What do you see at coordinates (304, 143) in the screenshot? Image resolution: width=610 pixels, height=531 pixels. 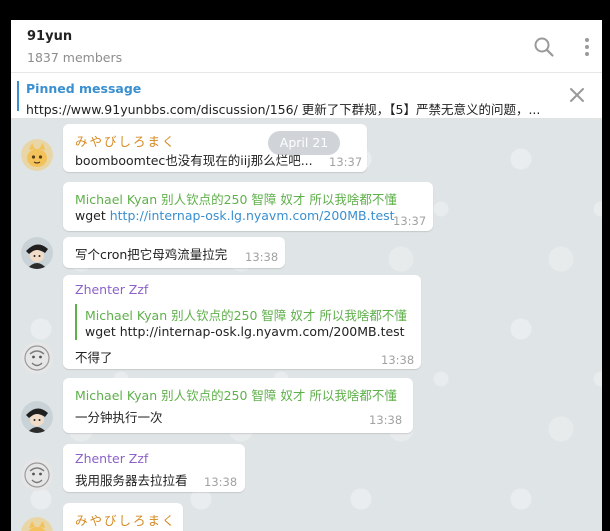 I see `date-separator: April 21` at bounding box center [304, 143].